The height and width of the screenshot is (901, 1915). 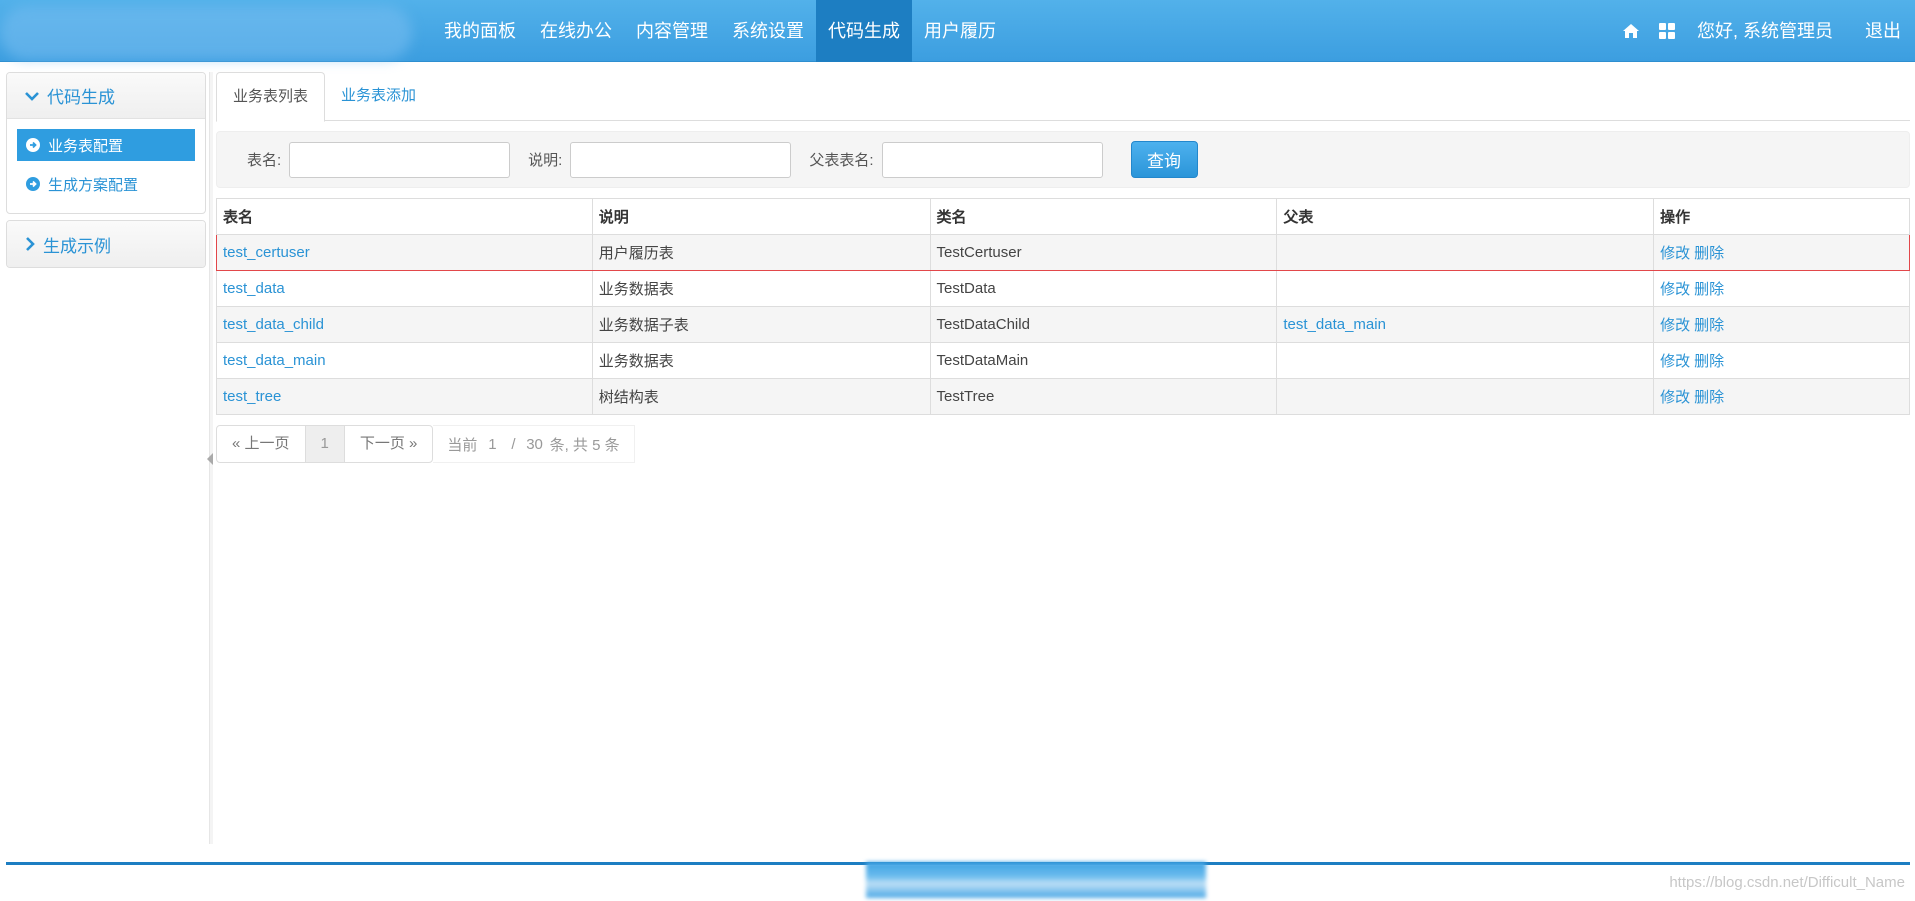 I want to click on nav-right: 您好, 系统管理员 退出, so click(x=1764, y=31).